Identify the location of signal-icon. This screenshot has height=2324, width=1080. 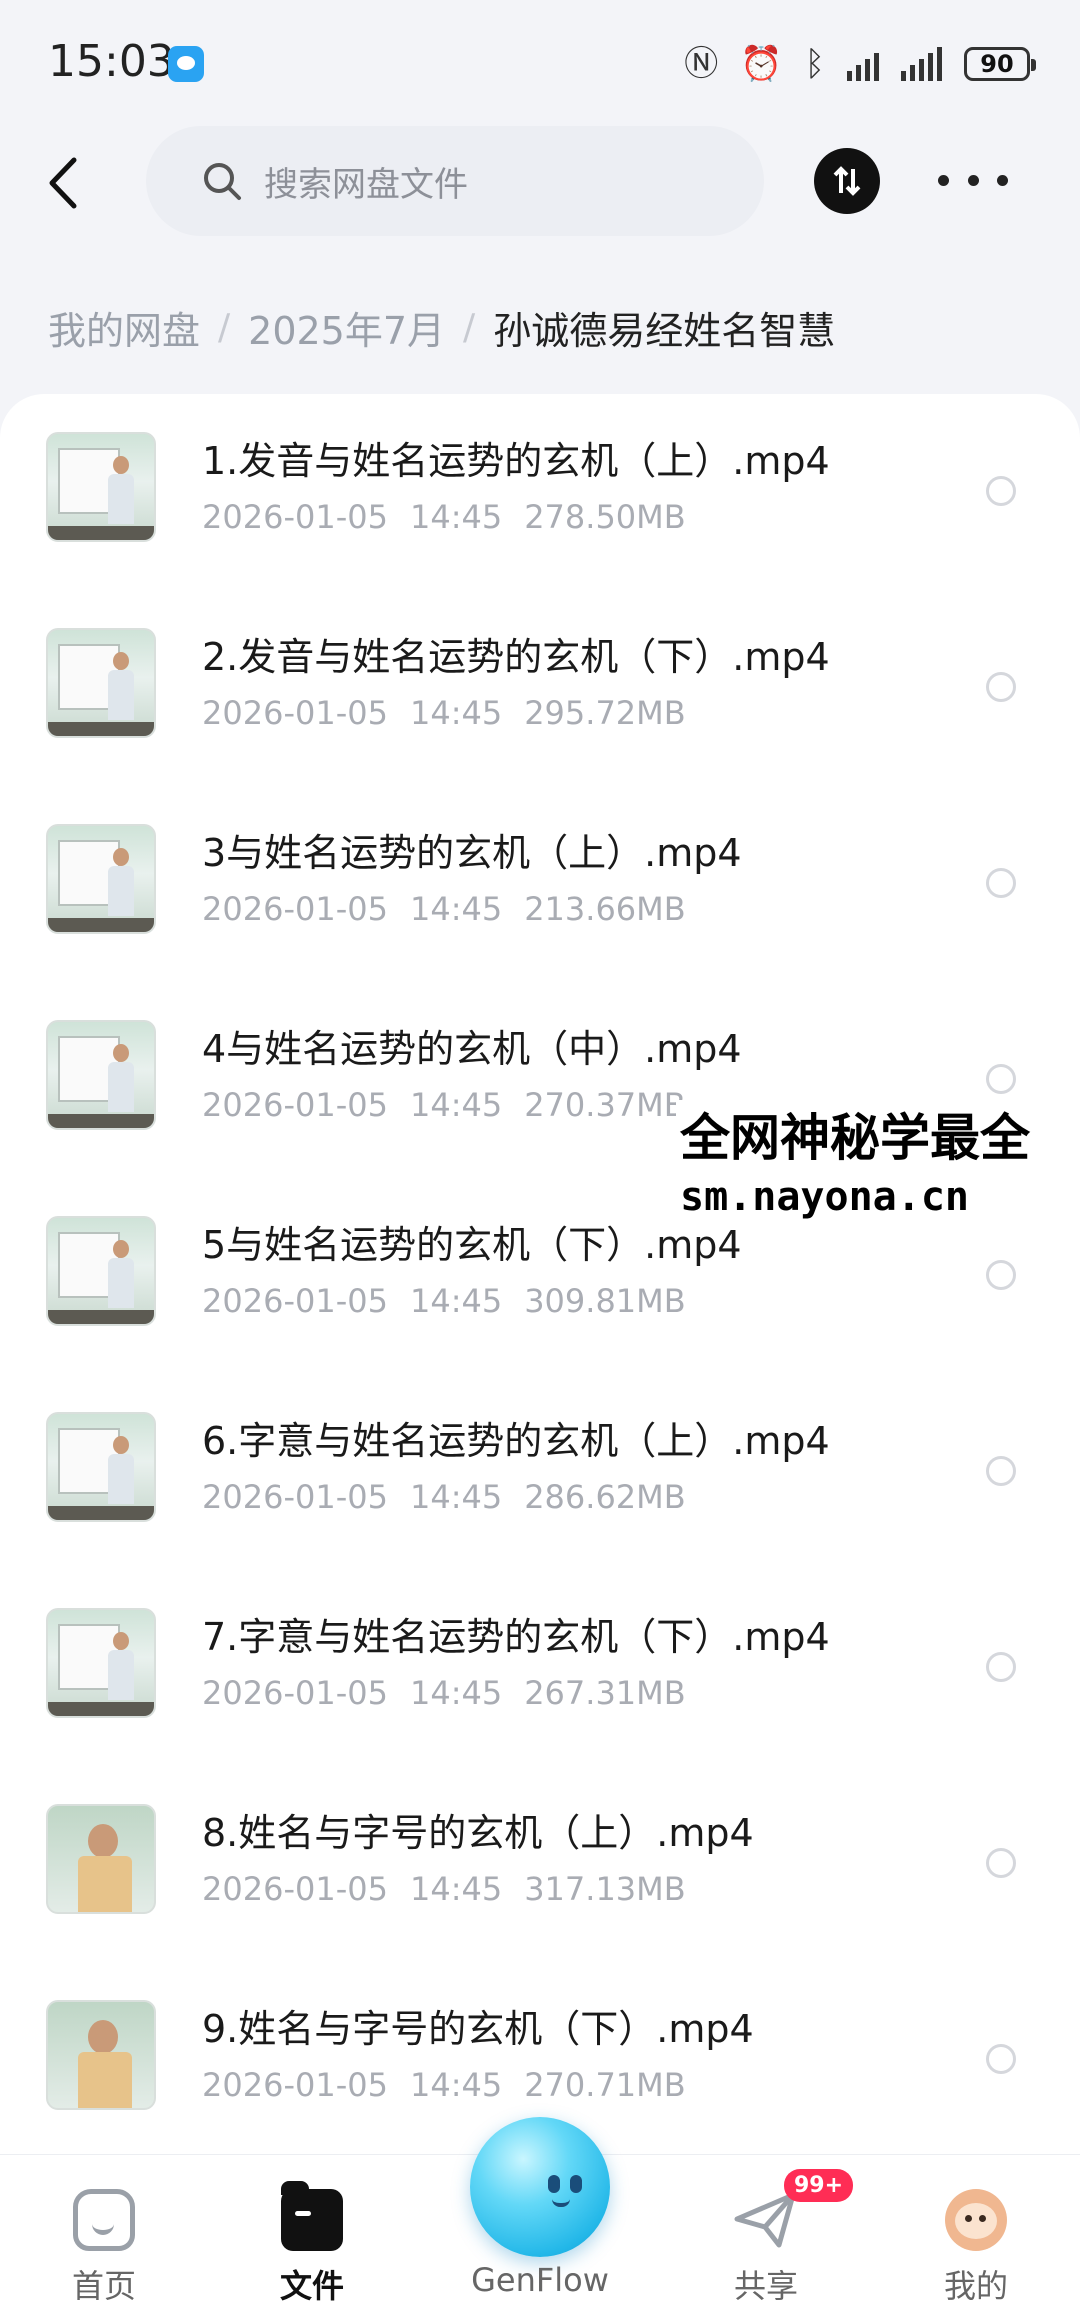
(863, 64).